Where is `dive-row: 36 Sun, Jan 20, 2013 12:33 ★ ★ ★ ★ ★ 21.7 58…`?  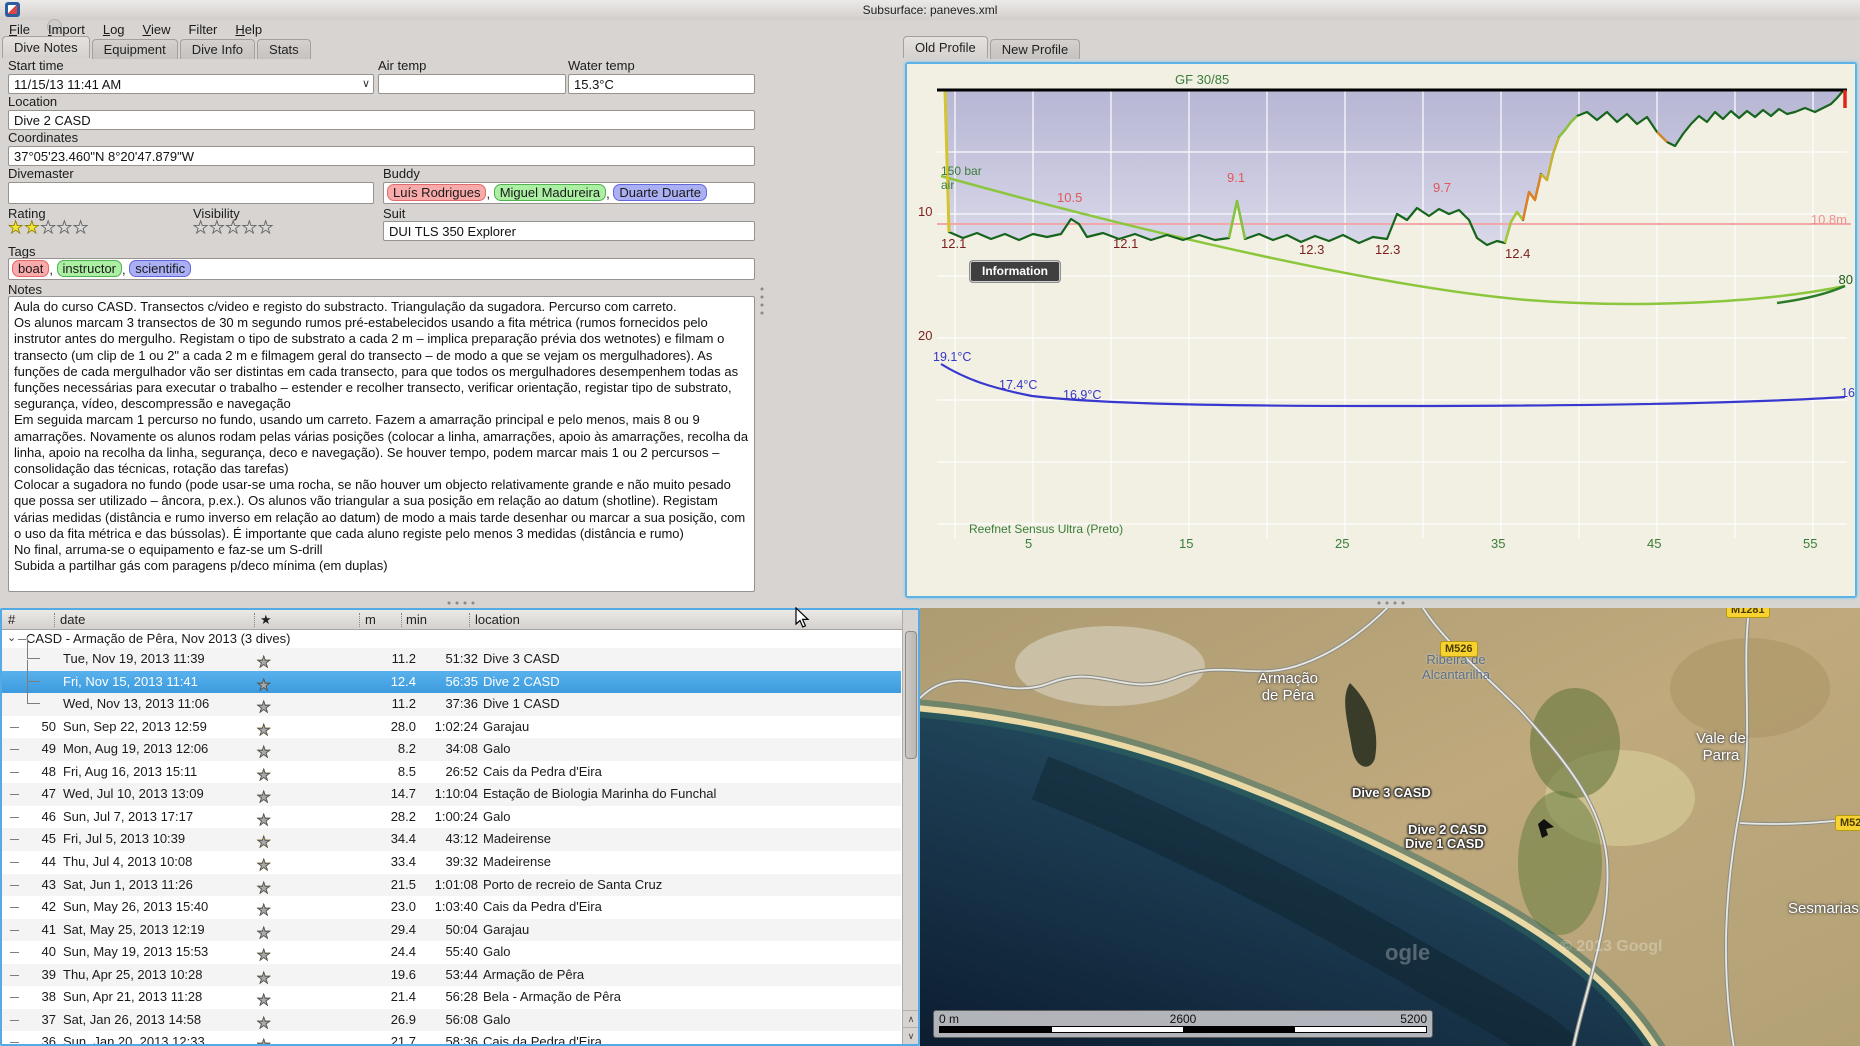 dive-row: 36 Sun, Jan 20, 2013 12:33 ★ ★ ★ ★ ★ 21.7 58… is located at coordinates (451, 1038).